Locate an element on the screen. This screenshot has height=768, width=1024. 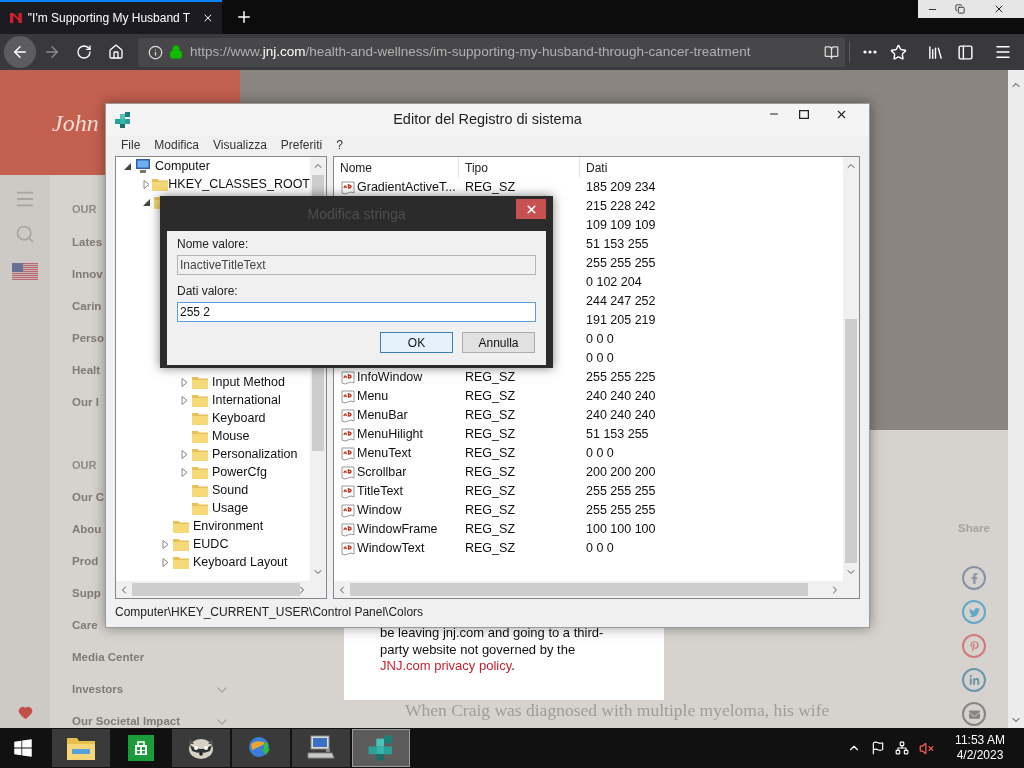
menu-item: ? is located at coordinates (339, 144).